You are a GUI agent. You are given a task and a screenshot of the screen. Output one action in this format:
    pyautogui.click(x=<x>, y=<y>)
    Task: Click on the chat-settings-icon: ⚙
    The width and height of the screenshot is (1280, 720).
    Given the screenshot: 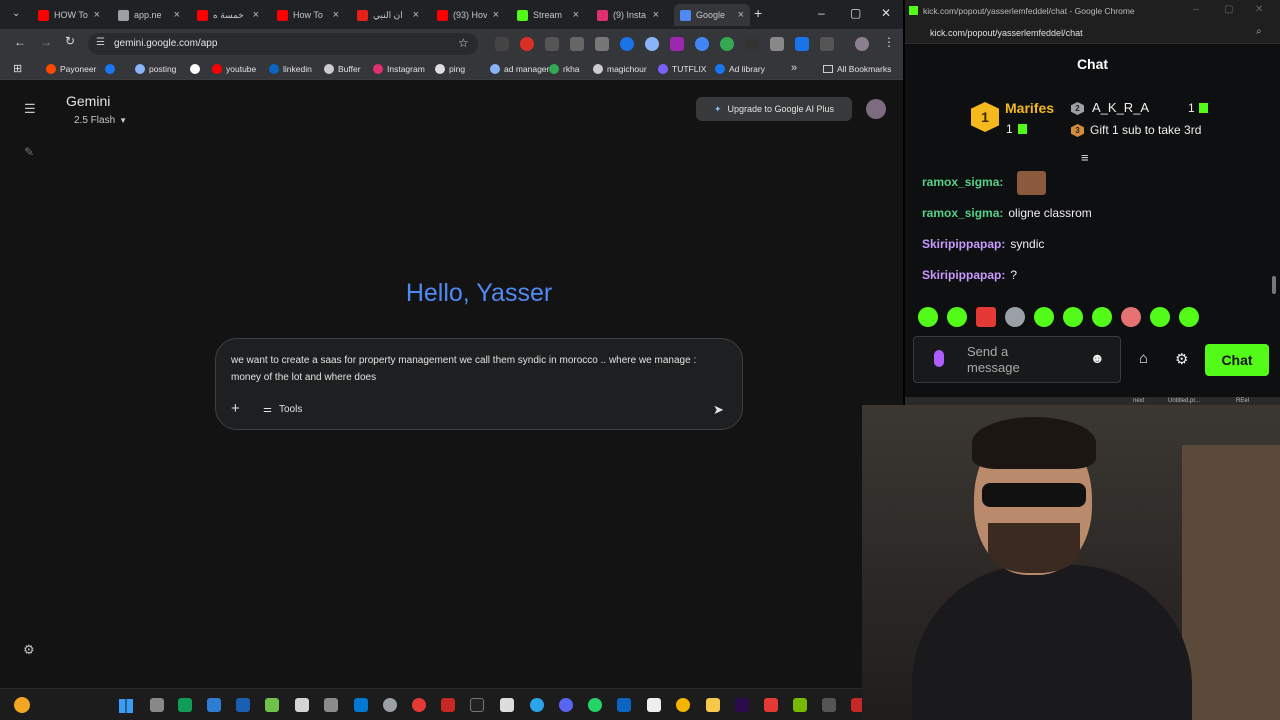 What is the action you would take?
    pyautogui.click(x=1181, y=359)
    